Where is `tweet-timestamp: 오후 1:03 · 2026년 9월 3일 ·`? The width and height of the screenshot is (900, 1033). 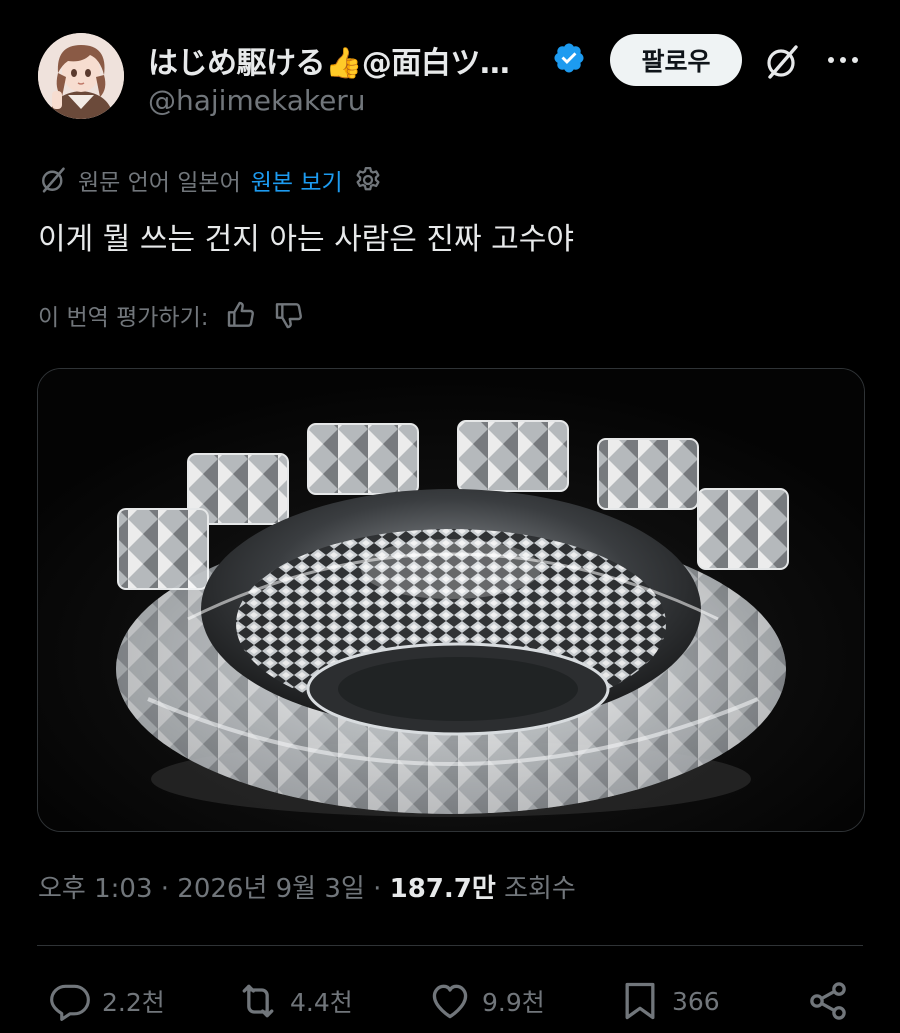 tweet-timestamp: 오후 1:03 · 2026년 9월 3일 · is located at coordinates (209, 889).